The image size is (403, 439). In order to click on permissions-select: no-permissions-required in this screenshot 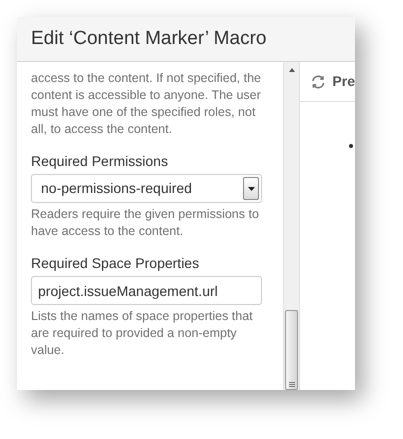, I will do `click(146, 188)`.